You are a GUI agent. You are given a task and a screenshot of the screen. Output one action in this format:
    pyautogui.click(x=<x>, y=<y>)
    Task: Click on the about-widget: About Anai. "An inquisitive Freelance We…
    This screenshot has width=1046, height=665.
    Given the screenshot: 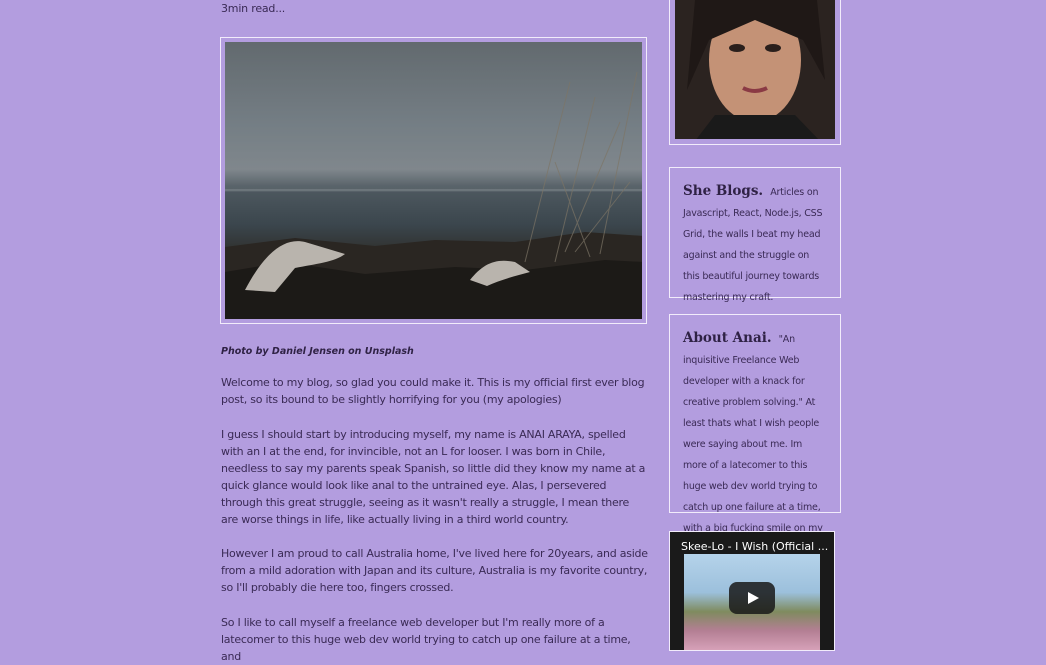 What is the action you would take?
    pyautogui.click(x=755, y=434)
    